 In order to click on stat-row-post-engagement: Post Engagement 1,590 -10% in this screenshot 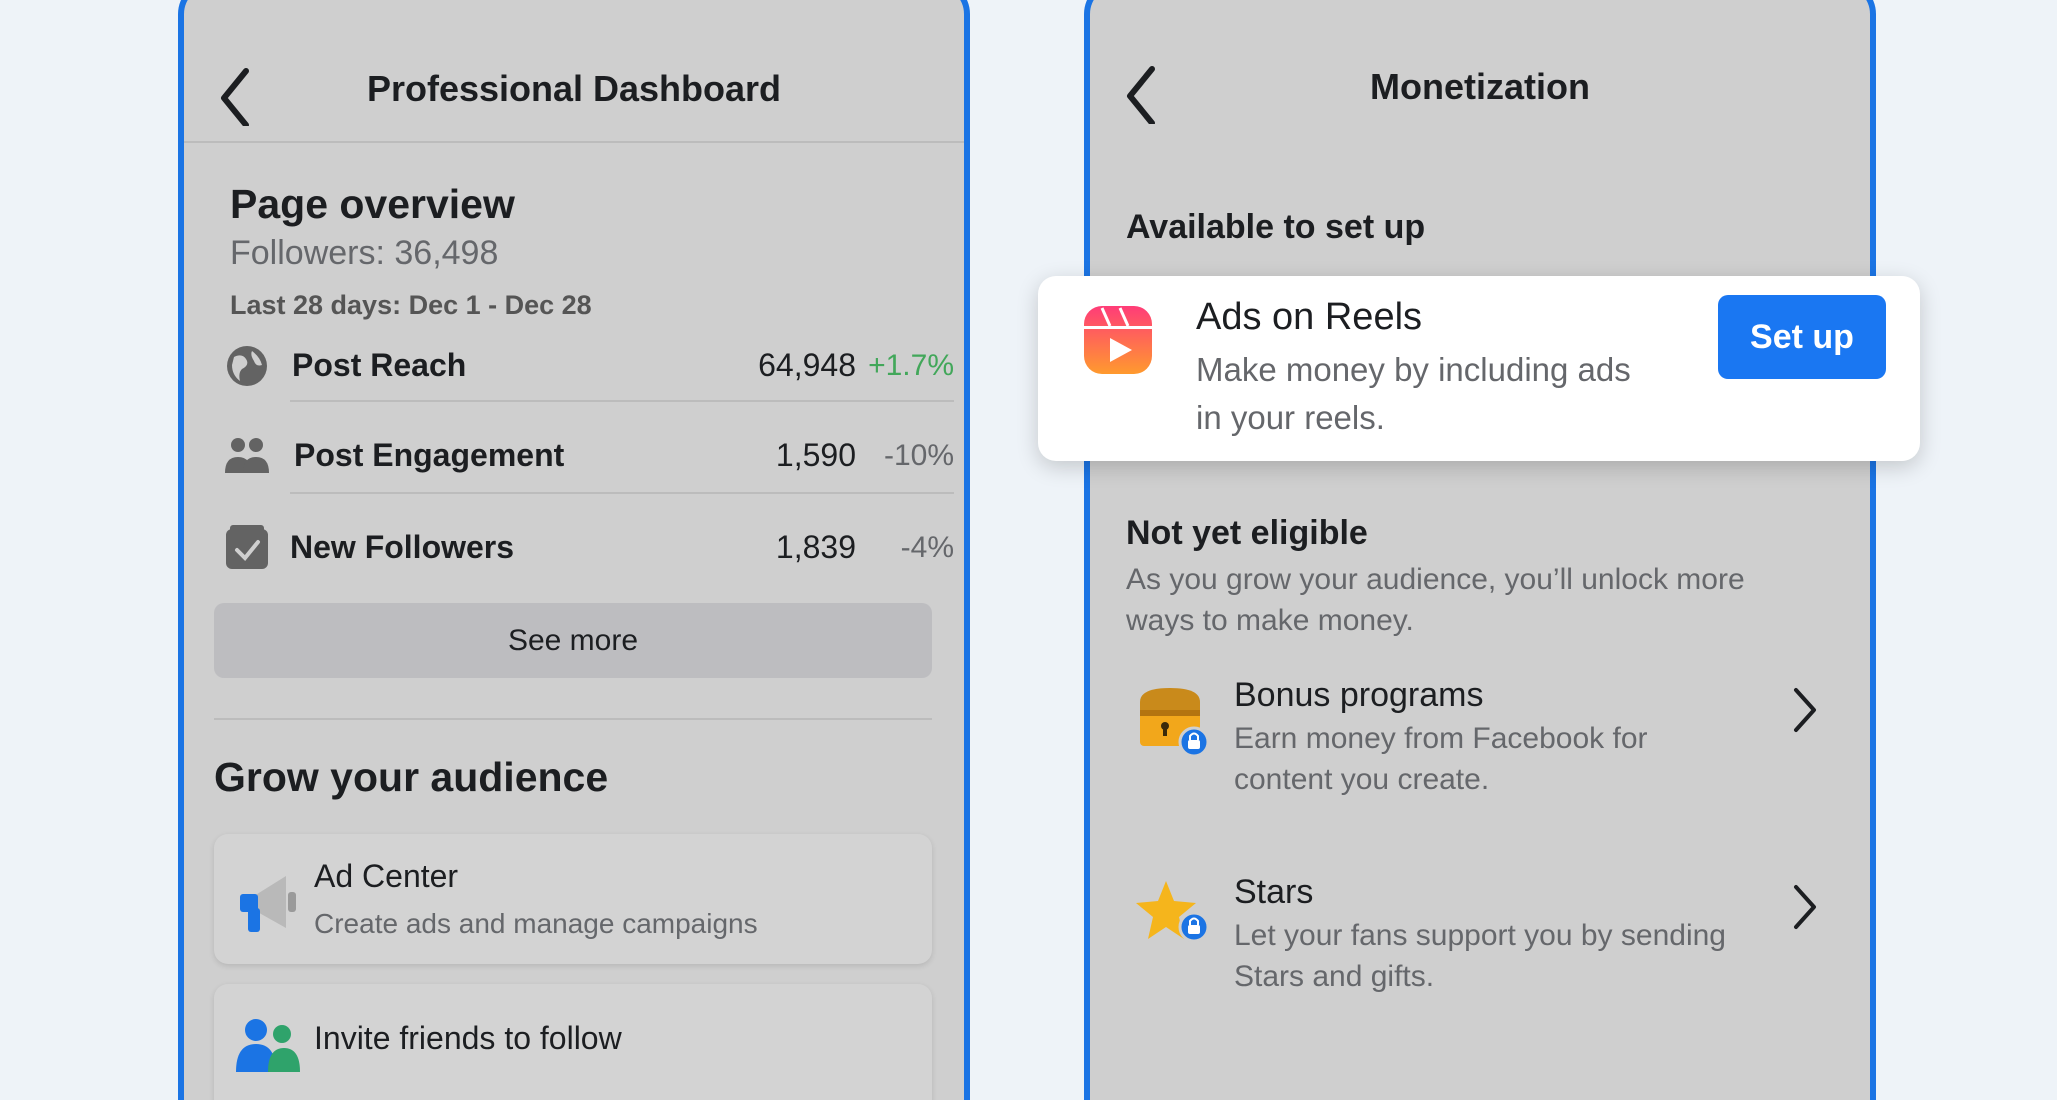, I will do `click(584, 456)`.